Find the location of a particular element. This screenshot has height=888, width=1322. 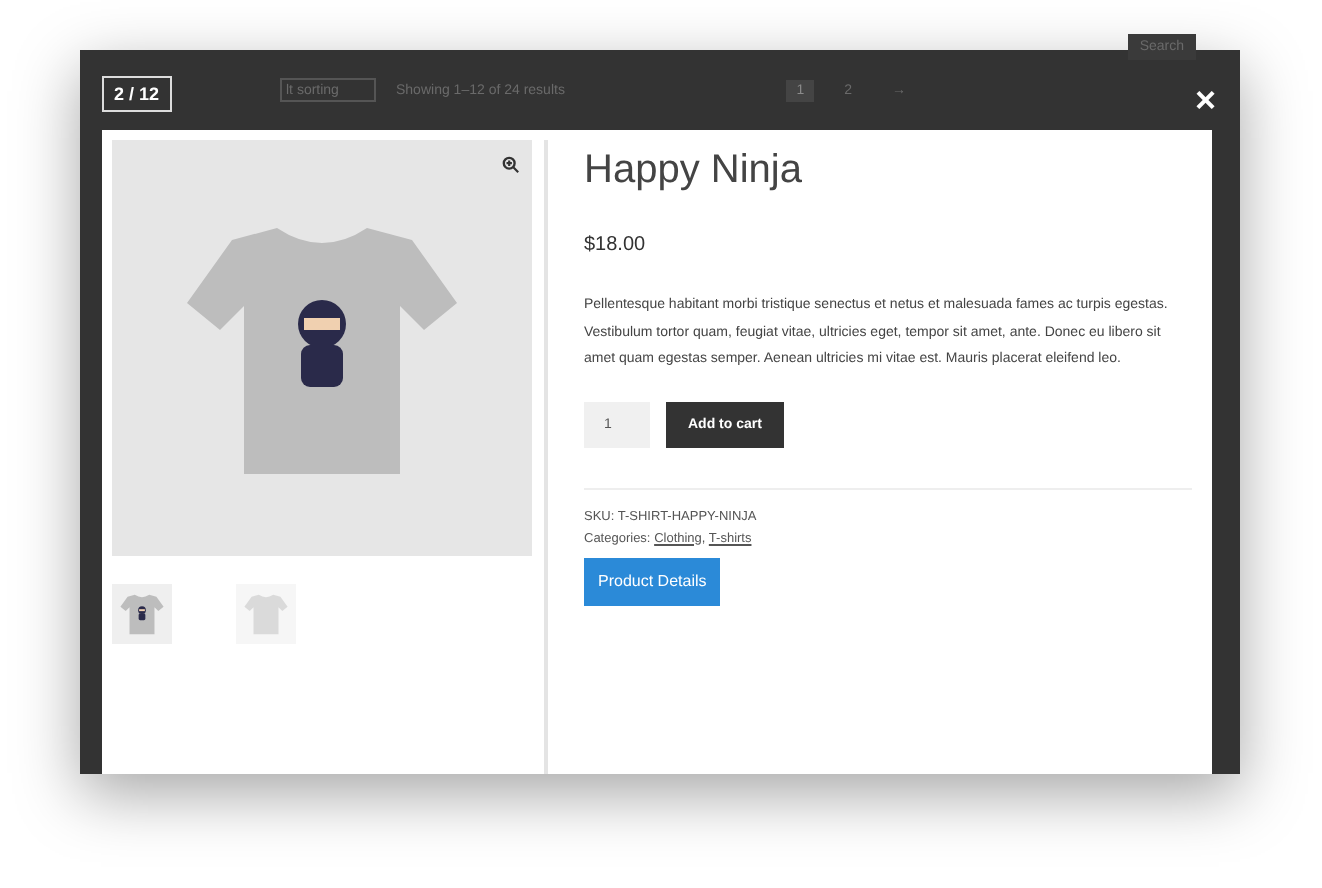

close-button: × is located at coordinates (1205, 100).